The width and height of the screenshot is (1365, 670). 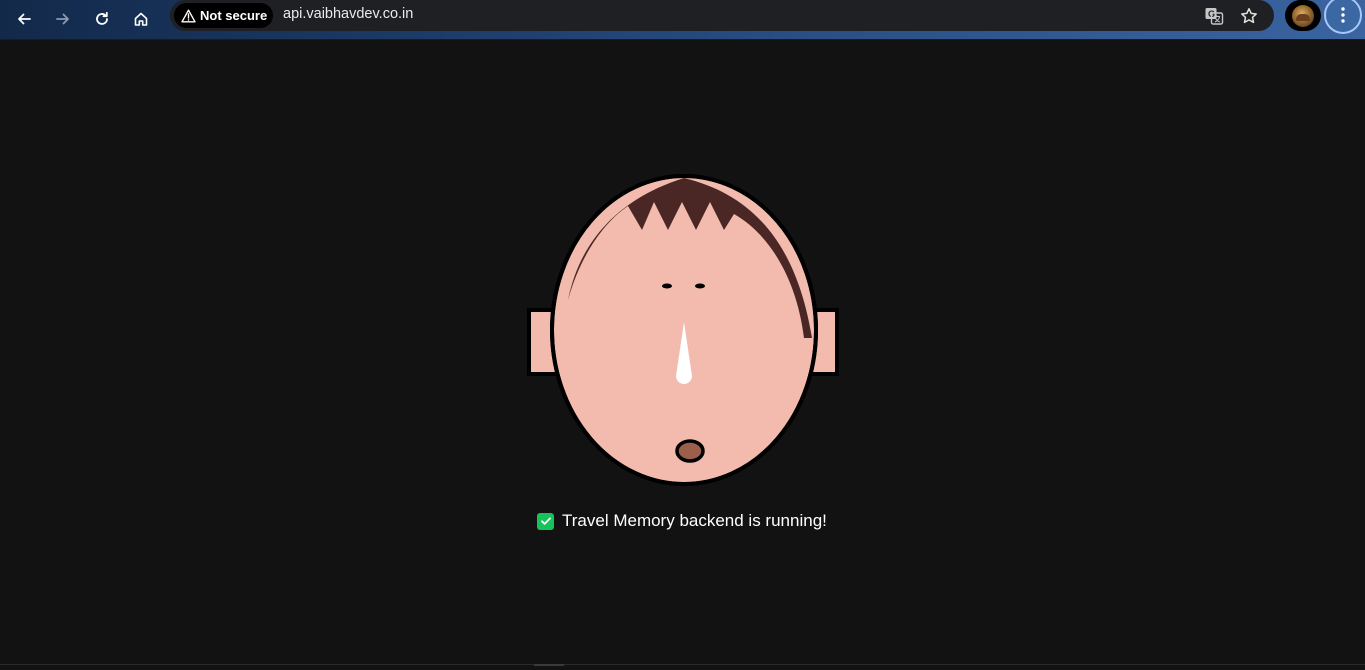 I want to click on browser-toolbar: Not secure api.vaibhavdev.co.in G, so click(x=682, y=20).